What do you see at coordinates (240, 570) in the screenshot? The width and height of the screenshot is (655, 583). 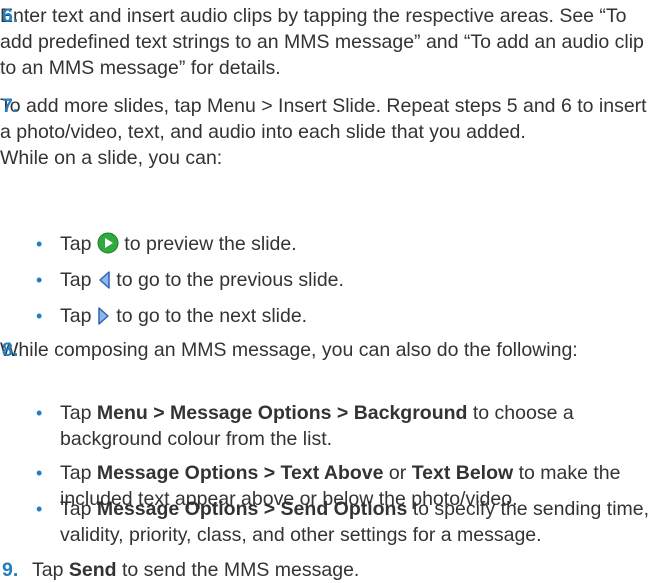 I see `step-text: to send the MMS message.` at bounding box center [240, 570].